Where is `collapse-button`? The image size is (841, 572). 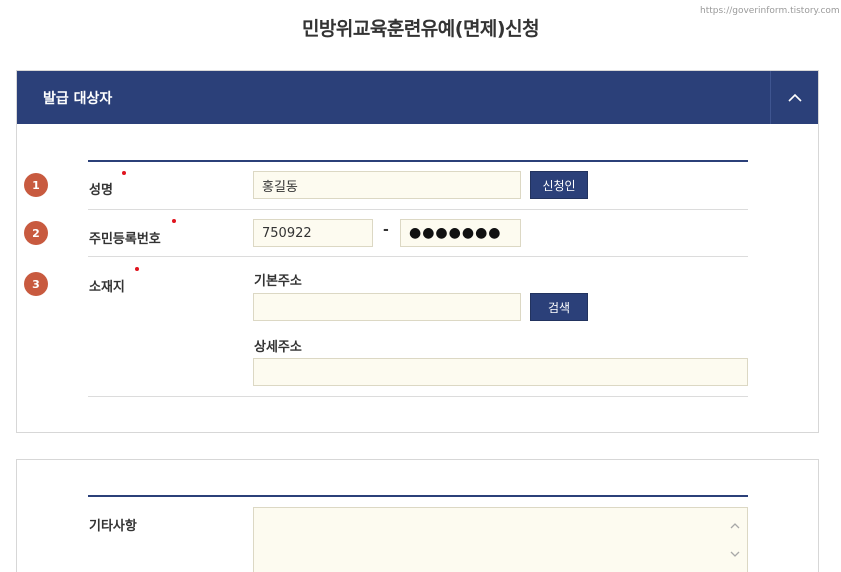
collapse-button is located at coordinates (794, 97).